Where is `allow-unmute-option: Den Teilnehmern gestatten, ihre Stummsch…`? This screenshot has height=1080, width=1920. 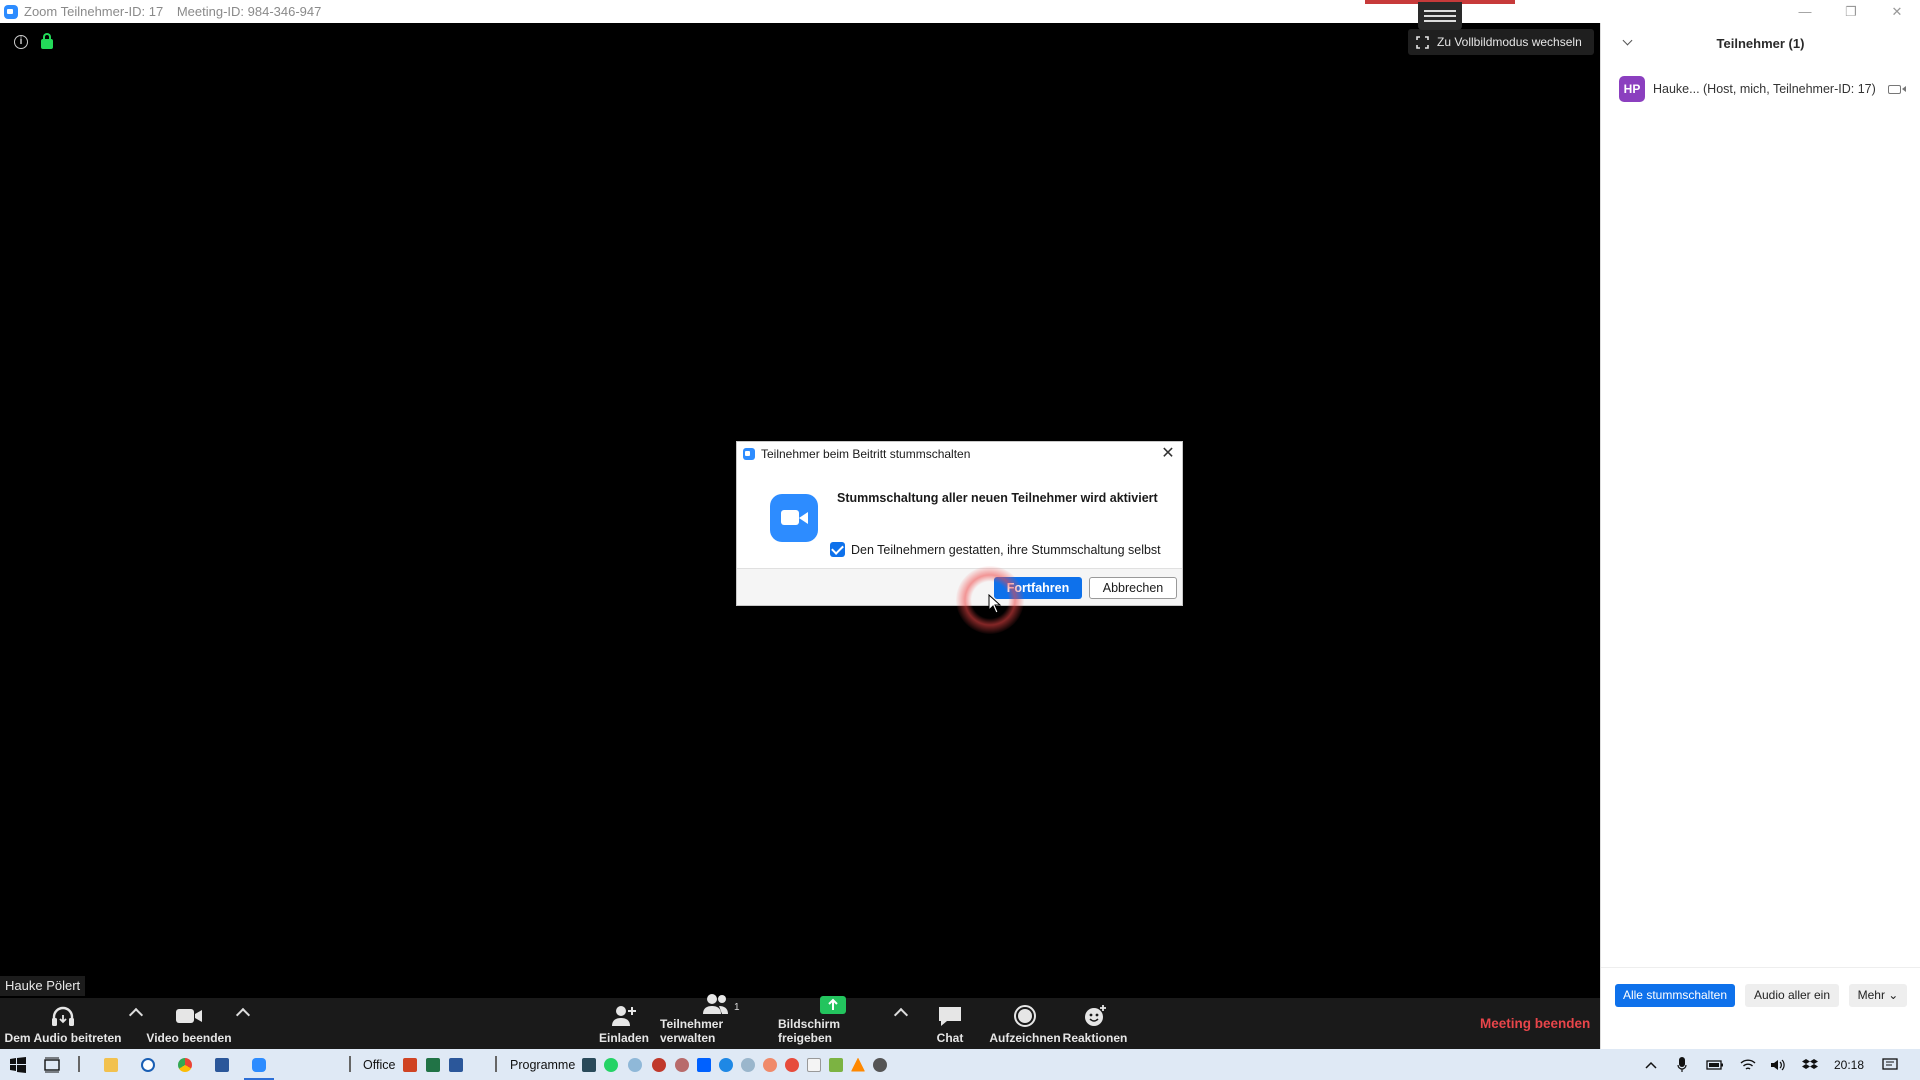 allow-unmute-option: Den Teilnehmern gestatten, ihre Stummsch… is located at coordinates (1005, 549).